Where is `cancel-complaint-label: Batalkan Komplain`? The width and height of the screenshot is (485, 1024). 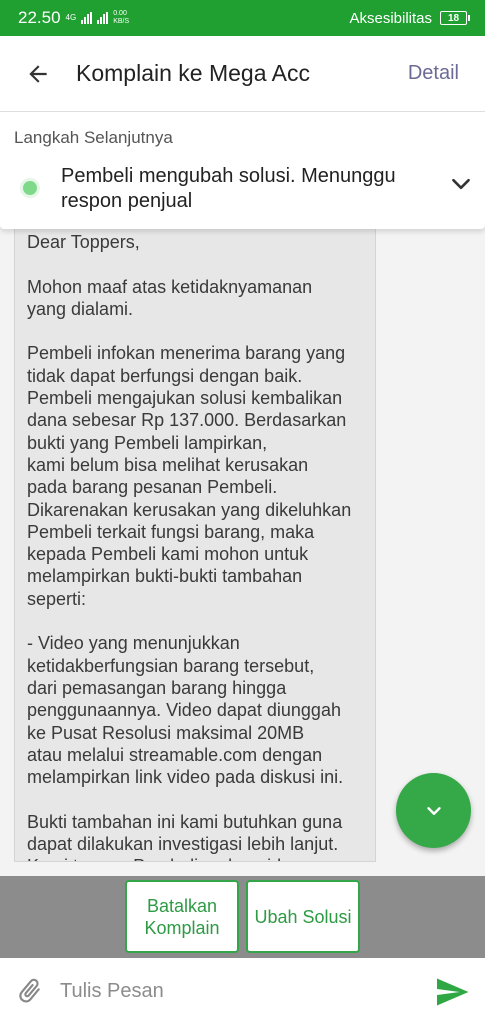 cancel-complaint-label: Batalkan Komplain is located at coordinates (182, 916).